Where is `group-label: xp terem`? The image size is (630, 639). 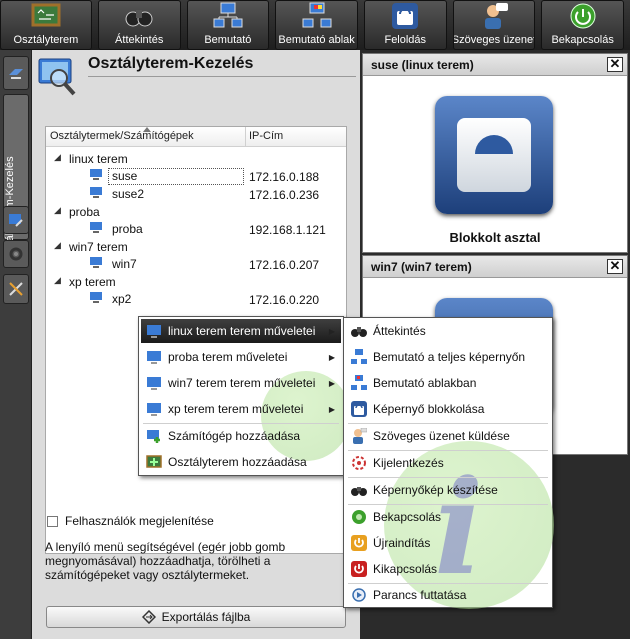 group-label: xp terem is located at coordinates (92, 282).